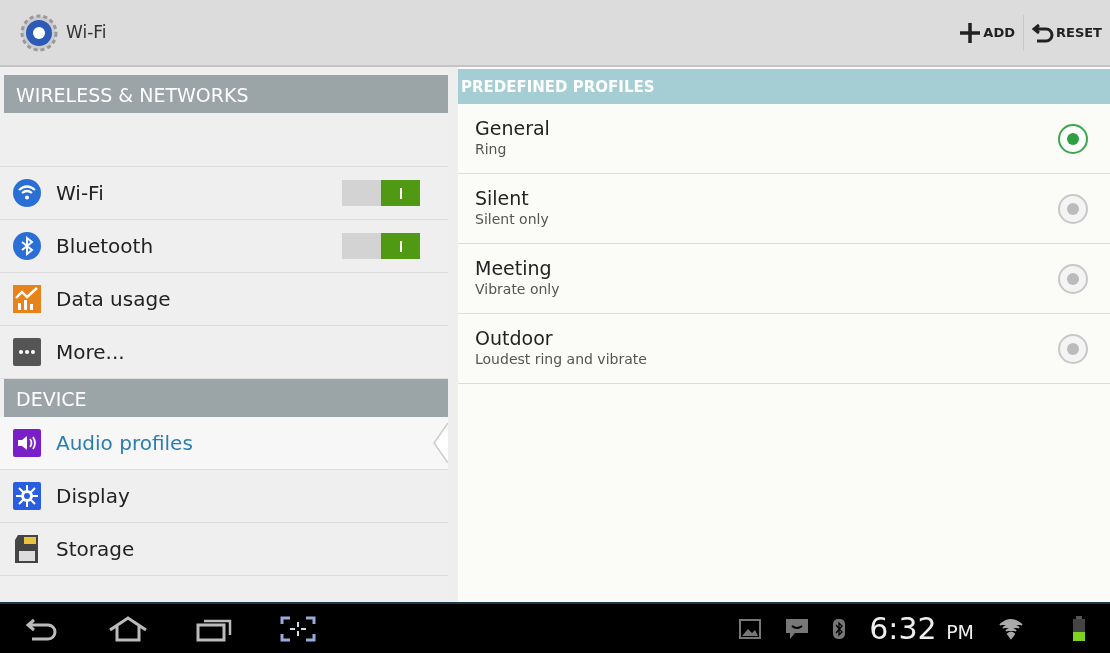 This screenshot has height=653, width=1110. I want to click on battery-icon, so click(1079, 628).